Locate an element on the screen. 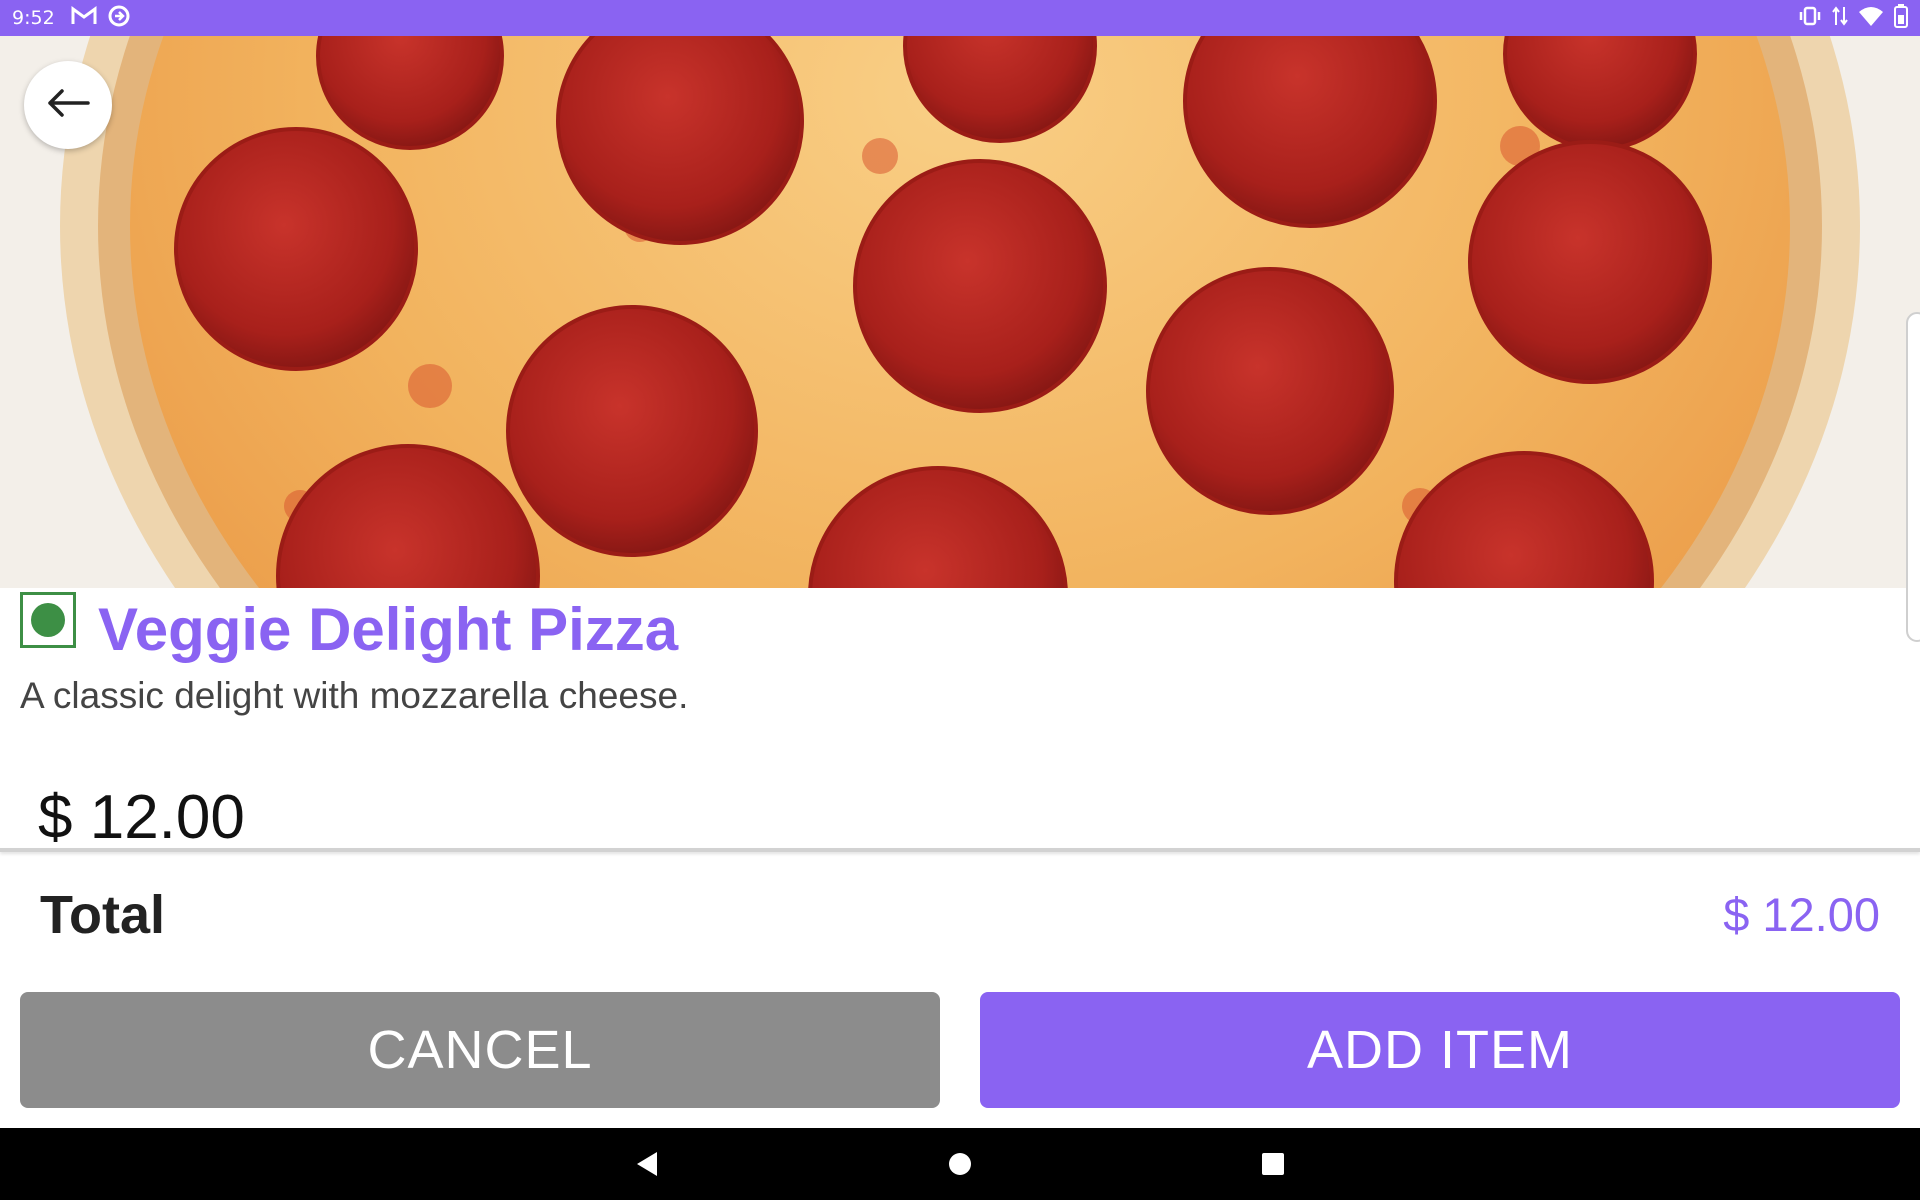 The width and height of the screenshot is (1920, 1200). vibrate-icon is located at coordinates (1810, 18).